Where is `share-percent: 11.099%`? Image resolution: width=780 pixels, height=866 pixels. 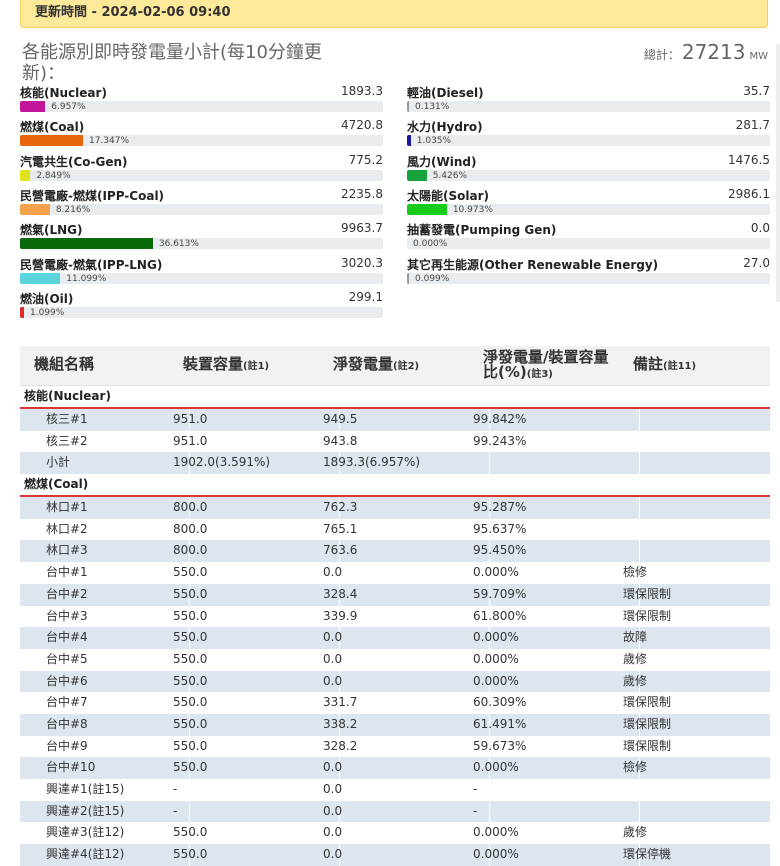
share-percent: 11.099% is located at coordinates (86, 278).